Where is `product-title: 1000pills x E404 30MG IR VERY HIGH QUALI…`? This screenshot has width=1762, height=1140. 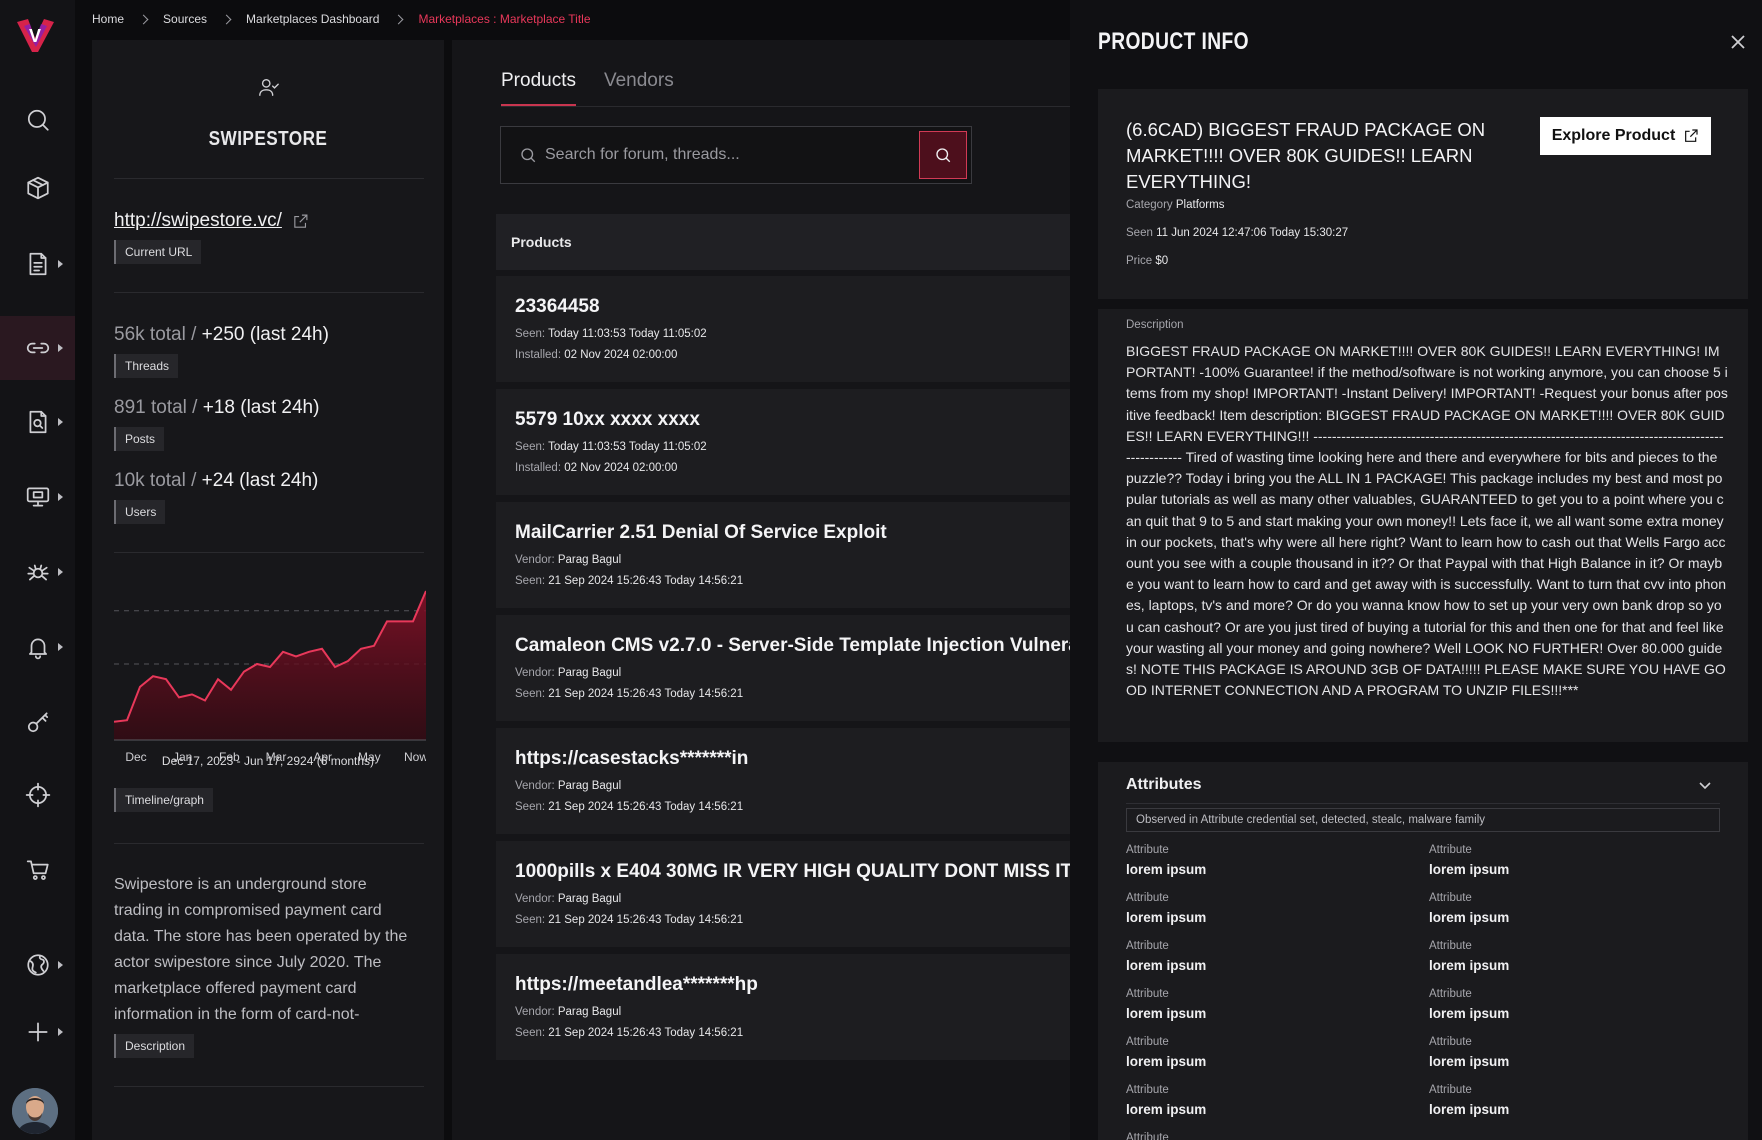
product-title: 1000pills x E404 30MG IR VERY HIGH QUALI… is located at coordinates (792, 872).